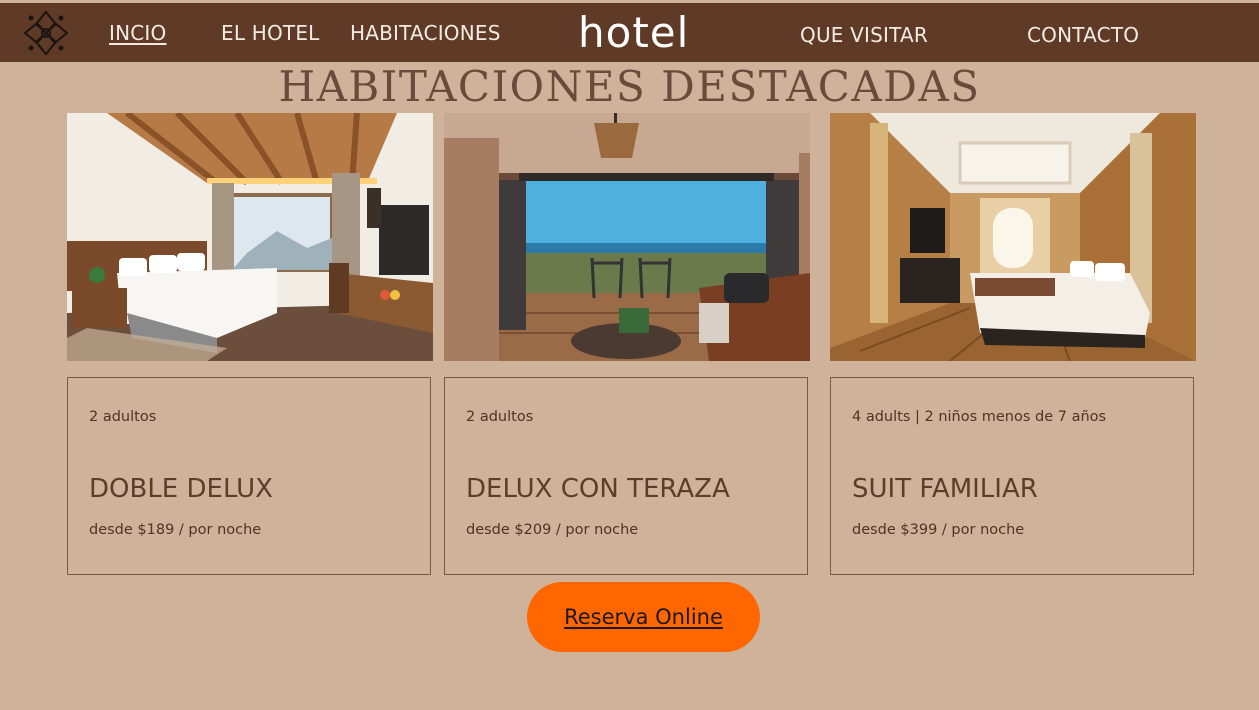  What do you see at coordinates (979, 417) in the screenshot?
I see `room-guests: 4 adults | 2 niños menos de 7 años` at bounding box center [979, 417].